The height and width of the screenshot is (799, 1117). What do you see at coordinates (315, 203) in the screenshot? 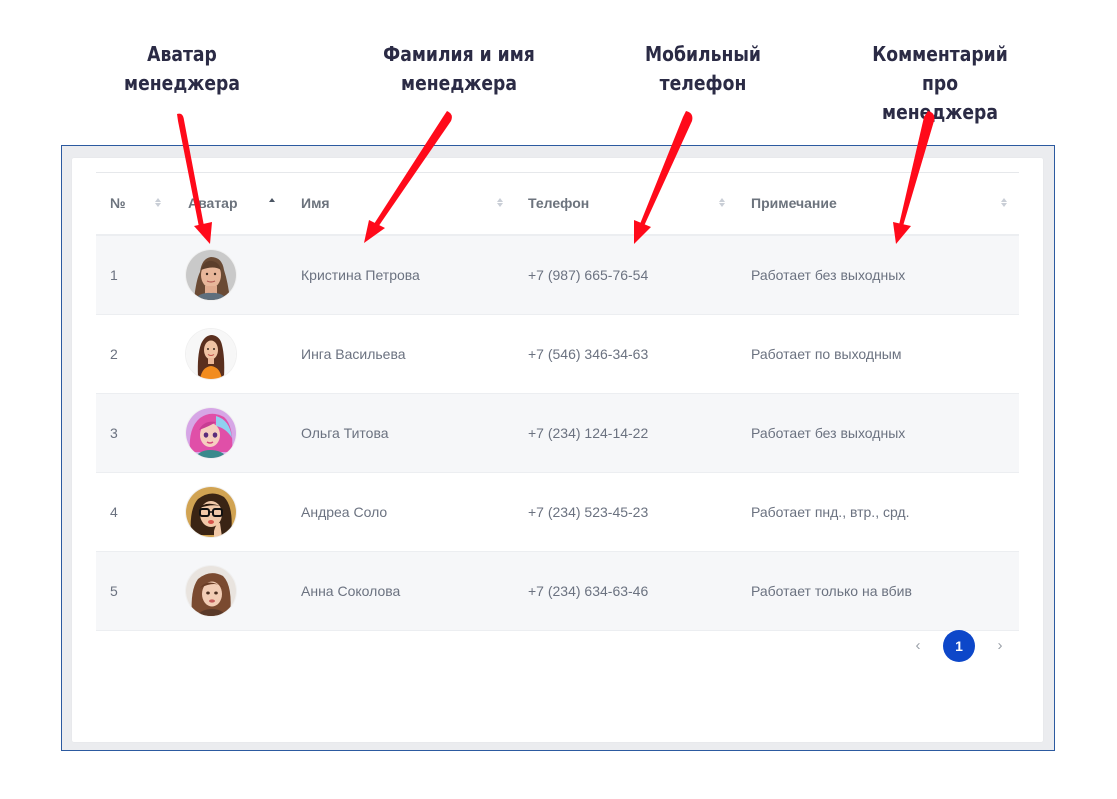
I see `column-header-name: Имя` at bounding box center [315, 203].